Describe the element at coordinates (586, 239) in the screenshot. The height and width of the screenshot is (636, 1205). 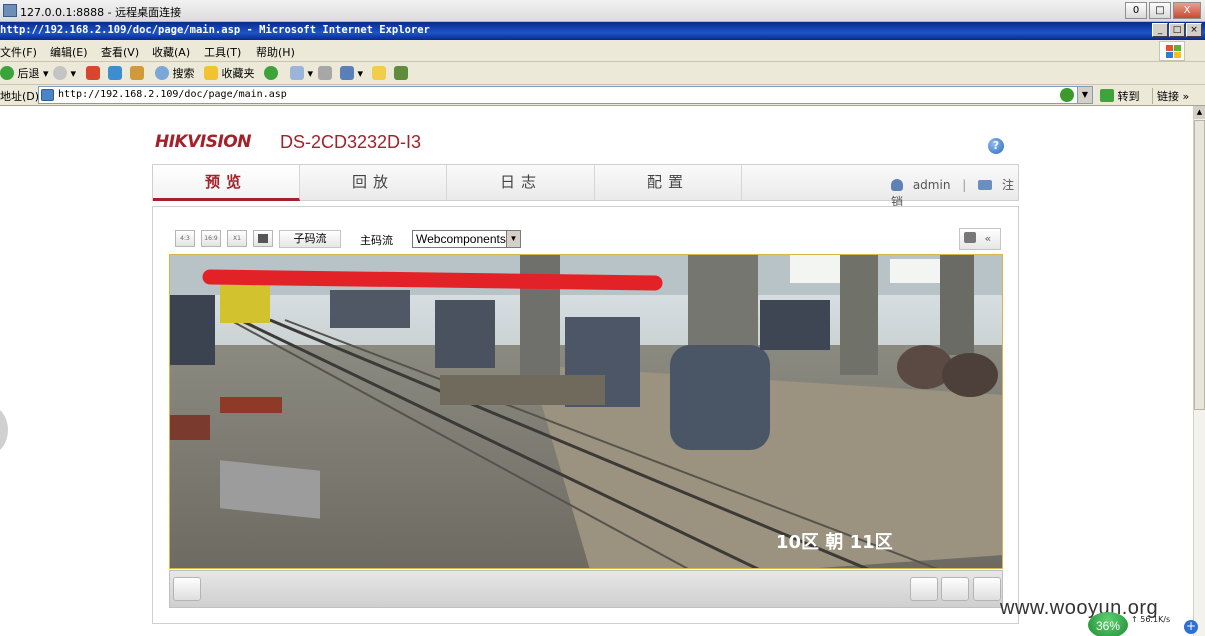
I see `preview-controls: 4:3 16:9 X1 子码流 主码流 Webcomponents ▼ «` at that location.